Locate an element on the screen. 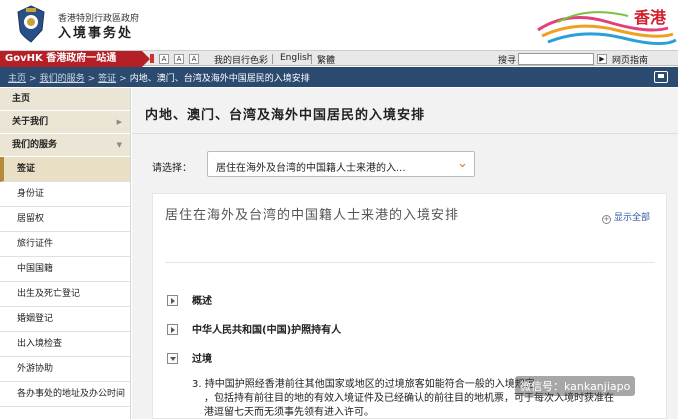 The image size is (678, 419). collapse-down-icon is located at coordinates (172, 358).